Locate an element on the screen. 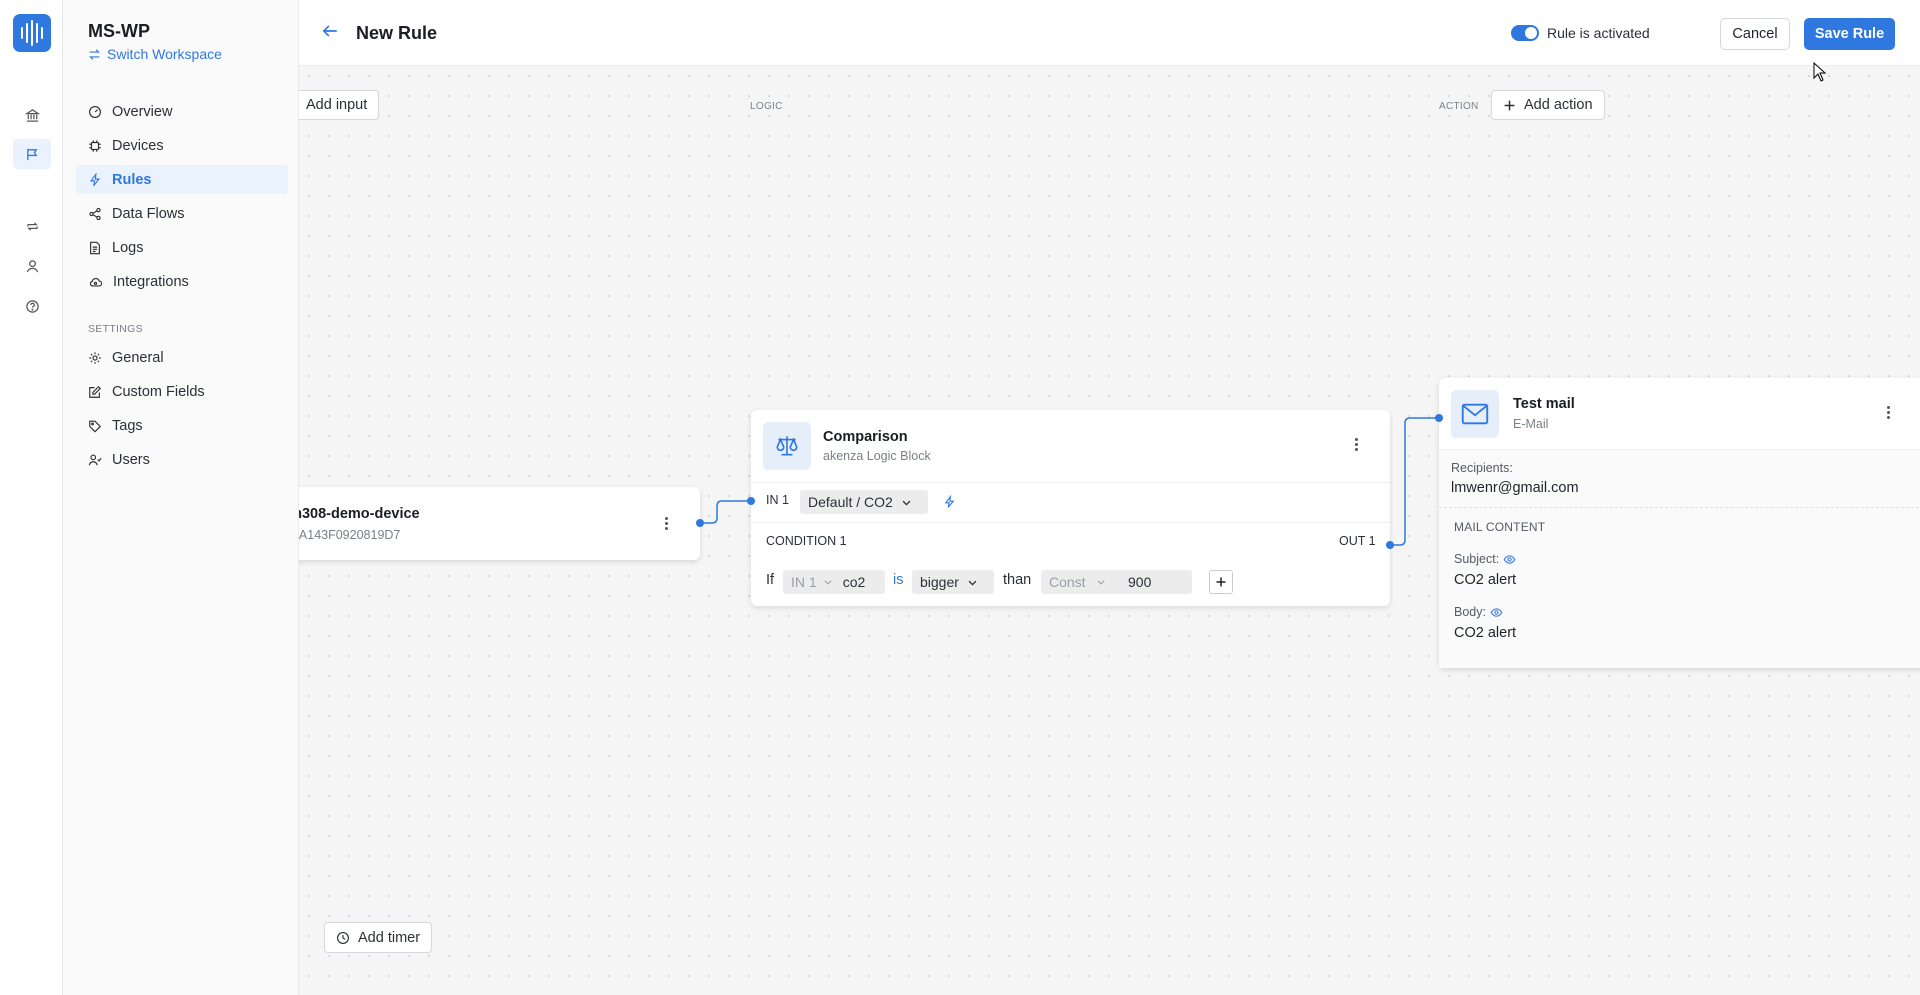 The image size is (1920, 995). connector-input-to-logic is located at coordinates (725, 512).